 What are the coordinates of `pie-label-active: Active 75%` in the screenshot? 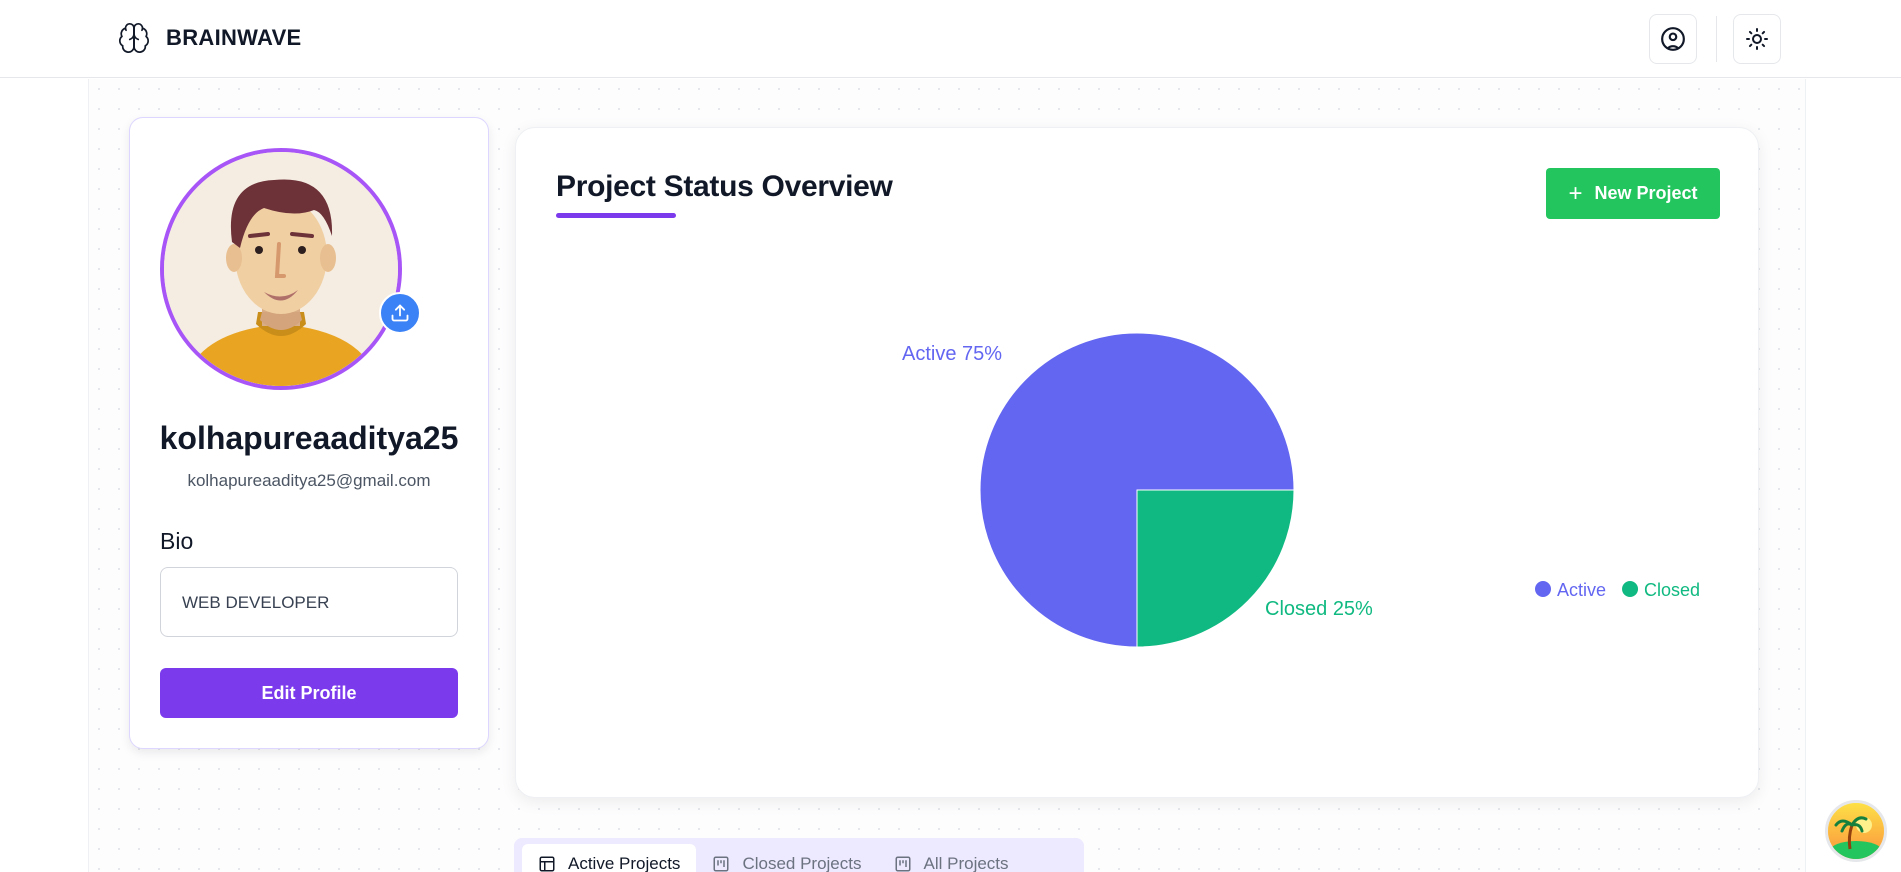 It's located at (952, 354).